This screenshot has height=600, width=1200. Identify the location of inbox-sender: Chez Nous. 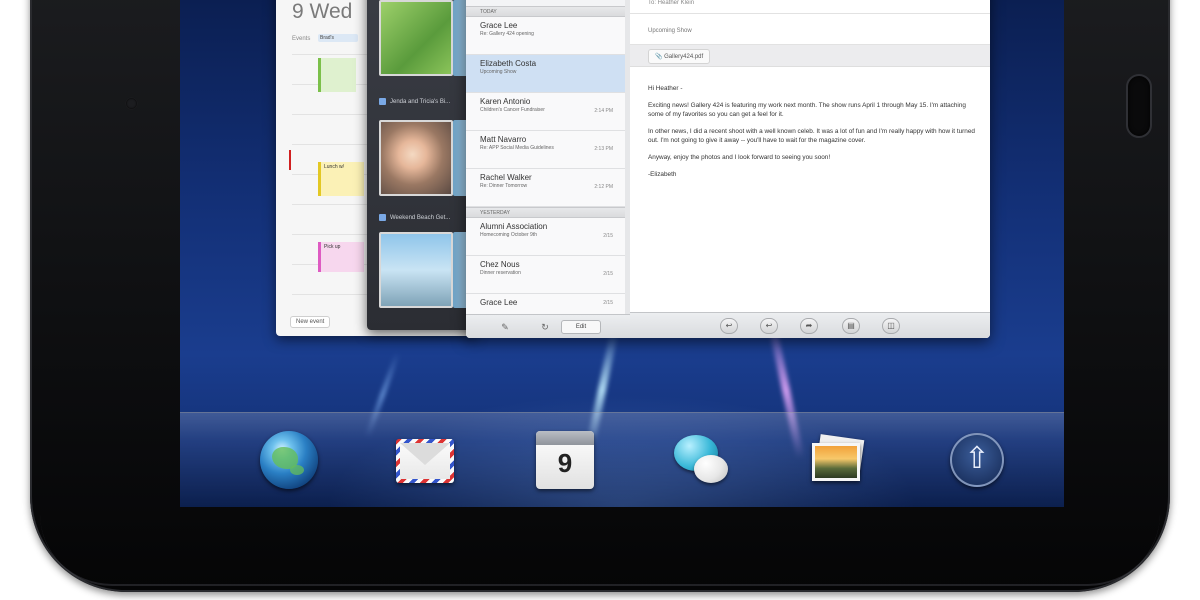
(500, 264).